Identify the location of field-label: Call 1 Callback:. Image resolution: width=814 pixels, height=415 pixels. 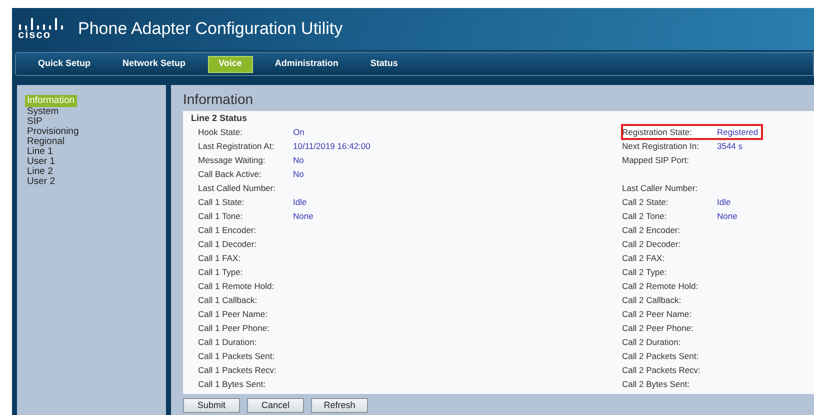
(228, 300).